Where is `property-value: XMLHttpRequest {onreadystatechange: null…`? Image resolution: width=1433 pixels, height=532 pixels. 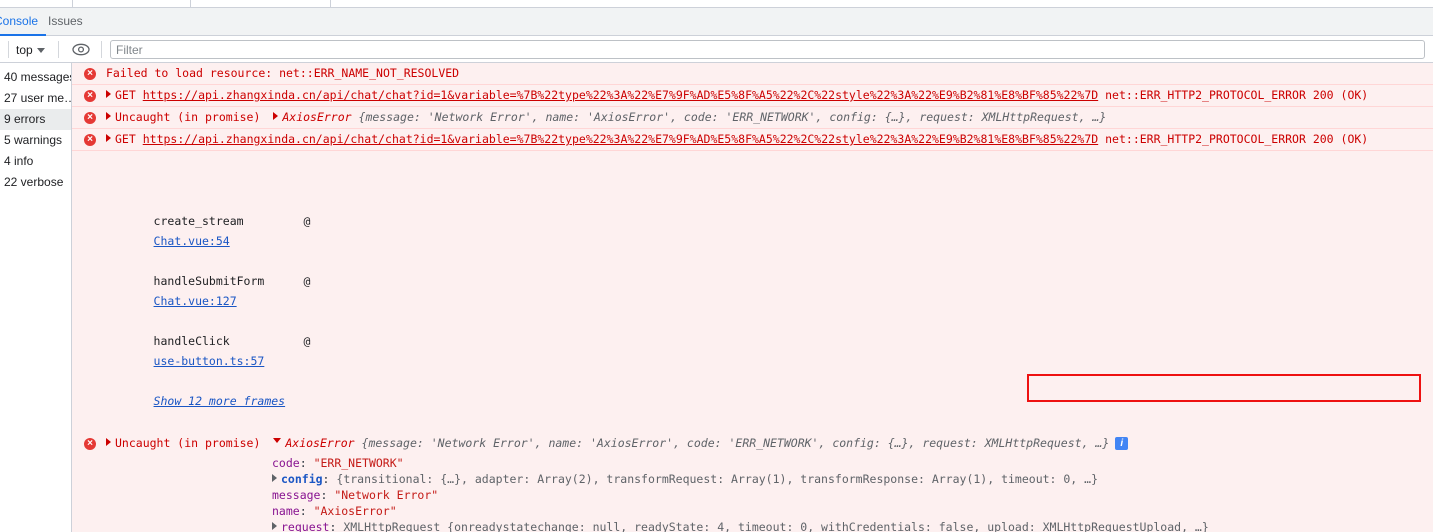
property-value: XMLHttpRequest {onreadystatechange: null… is located at coordinates (776, 526).